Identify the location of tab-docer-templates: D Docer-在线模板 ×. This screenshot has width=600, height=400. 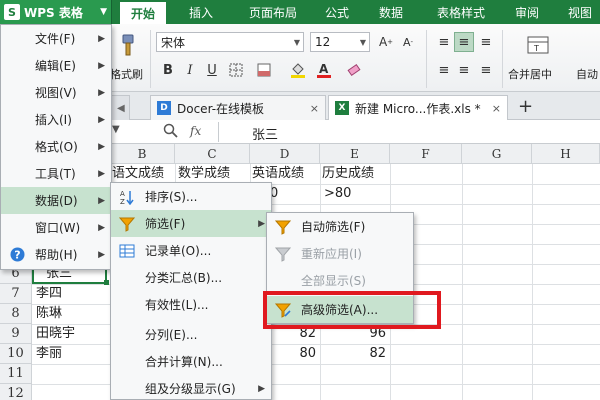
(238, 107).